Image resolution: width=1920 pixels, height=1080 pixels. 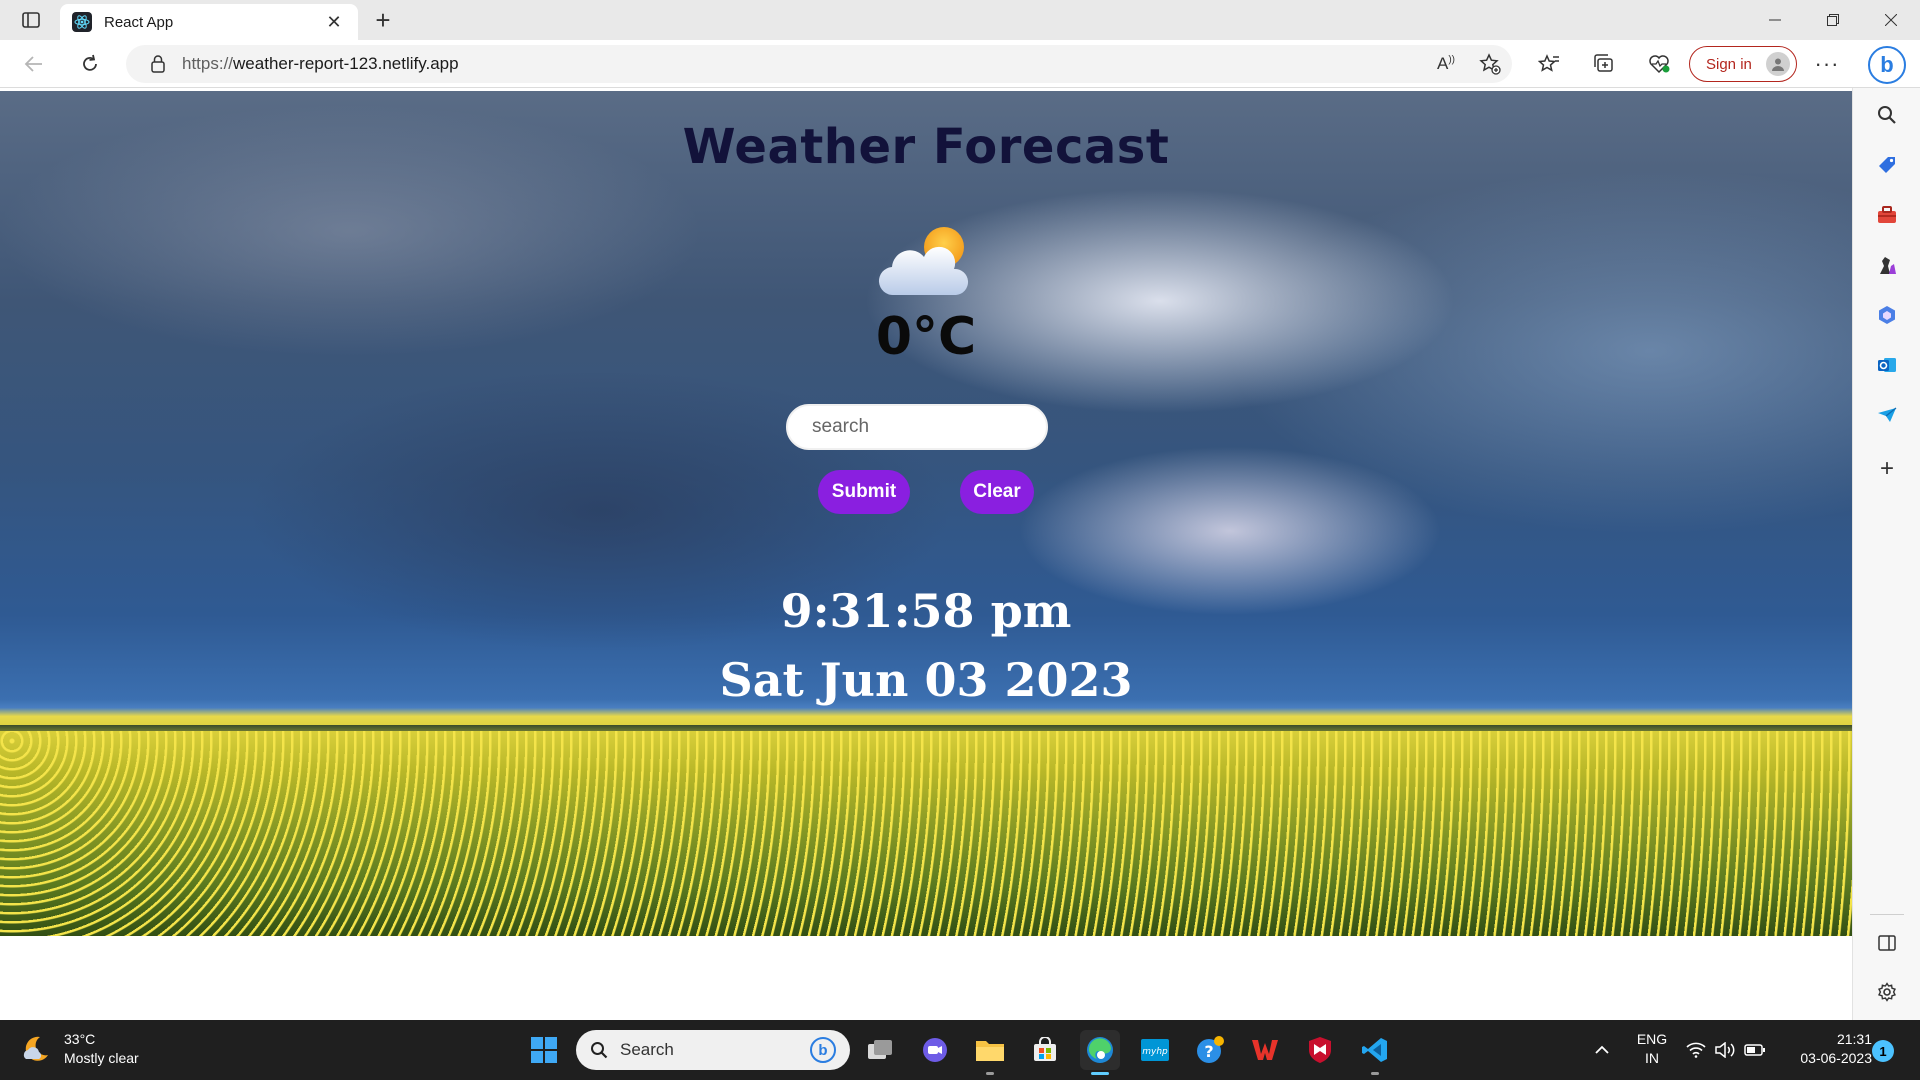 I want to click on file-explorer-running-indicator, so click(x=990, y=1073).